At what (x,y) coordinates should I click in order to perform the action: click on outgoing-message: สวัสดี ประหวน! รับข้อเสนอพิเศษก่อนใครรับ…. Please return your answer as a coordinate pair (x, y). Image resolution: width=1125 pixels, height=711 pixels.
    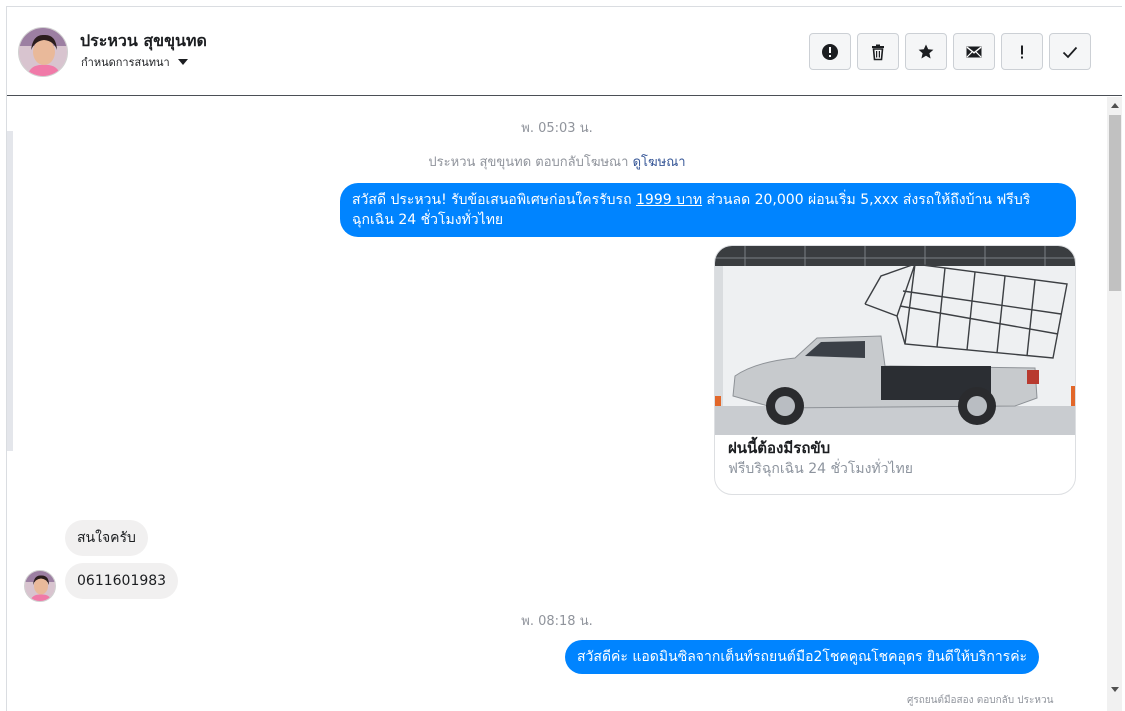
    Looking at the image, I should click on (708, 210).